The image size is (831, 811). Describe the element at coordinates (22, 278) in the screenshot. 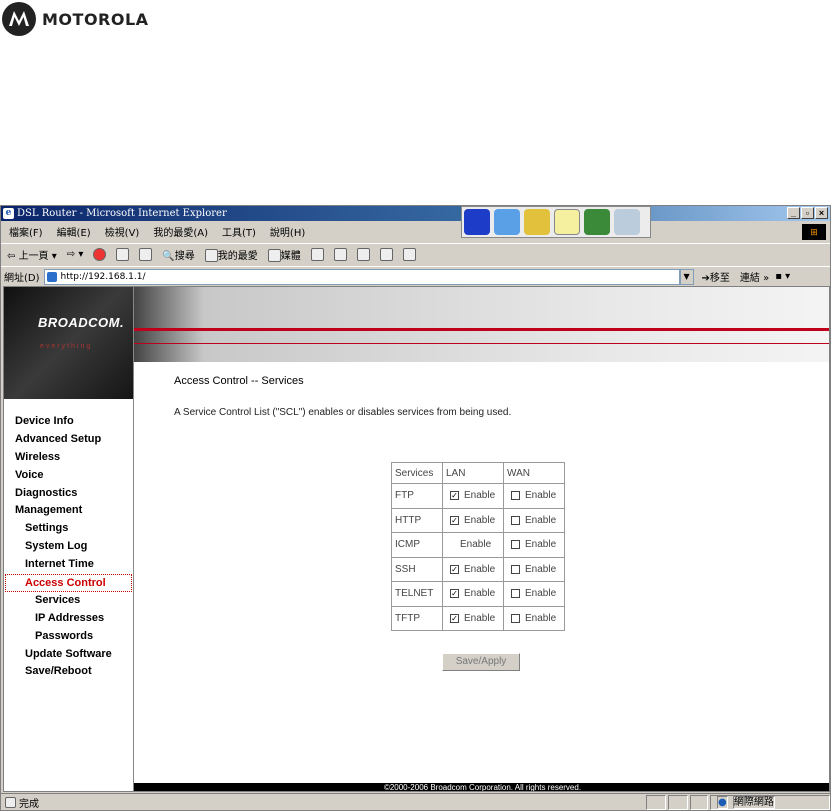

I see `address-label: 網址(D)` at that location.